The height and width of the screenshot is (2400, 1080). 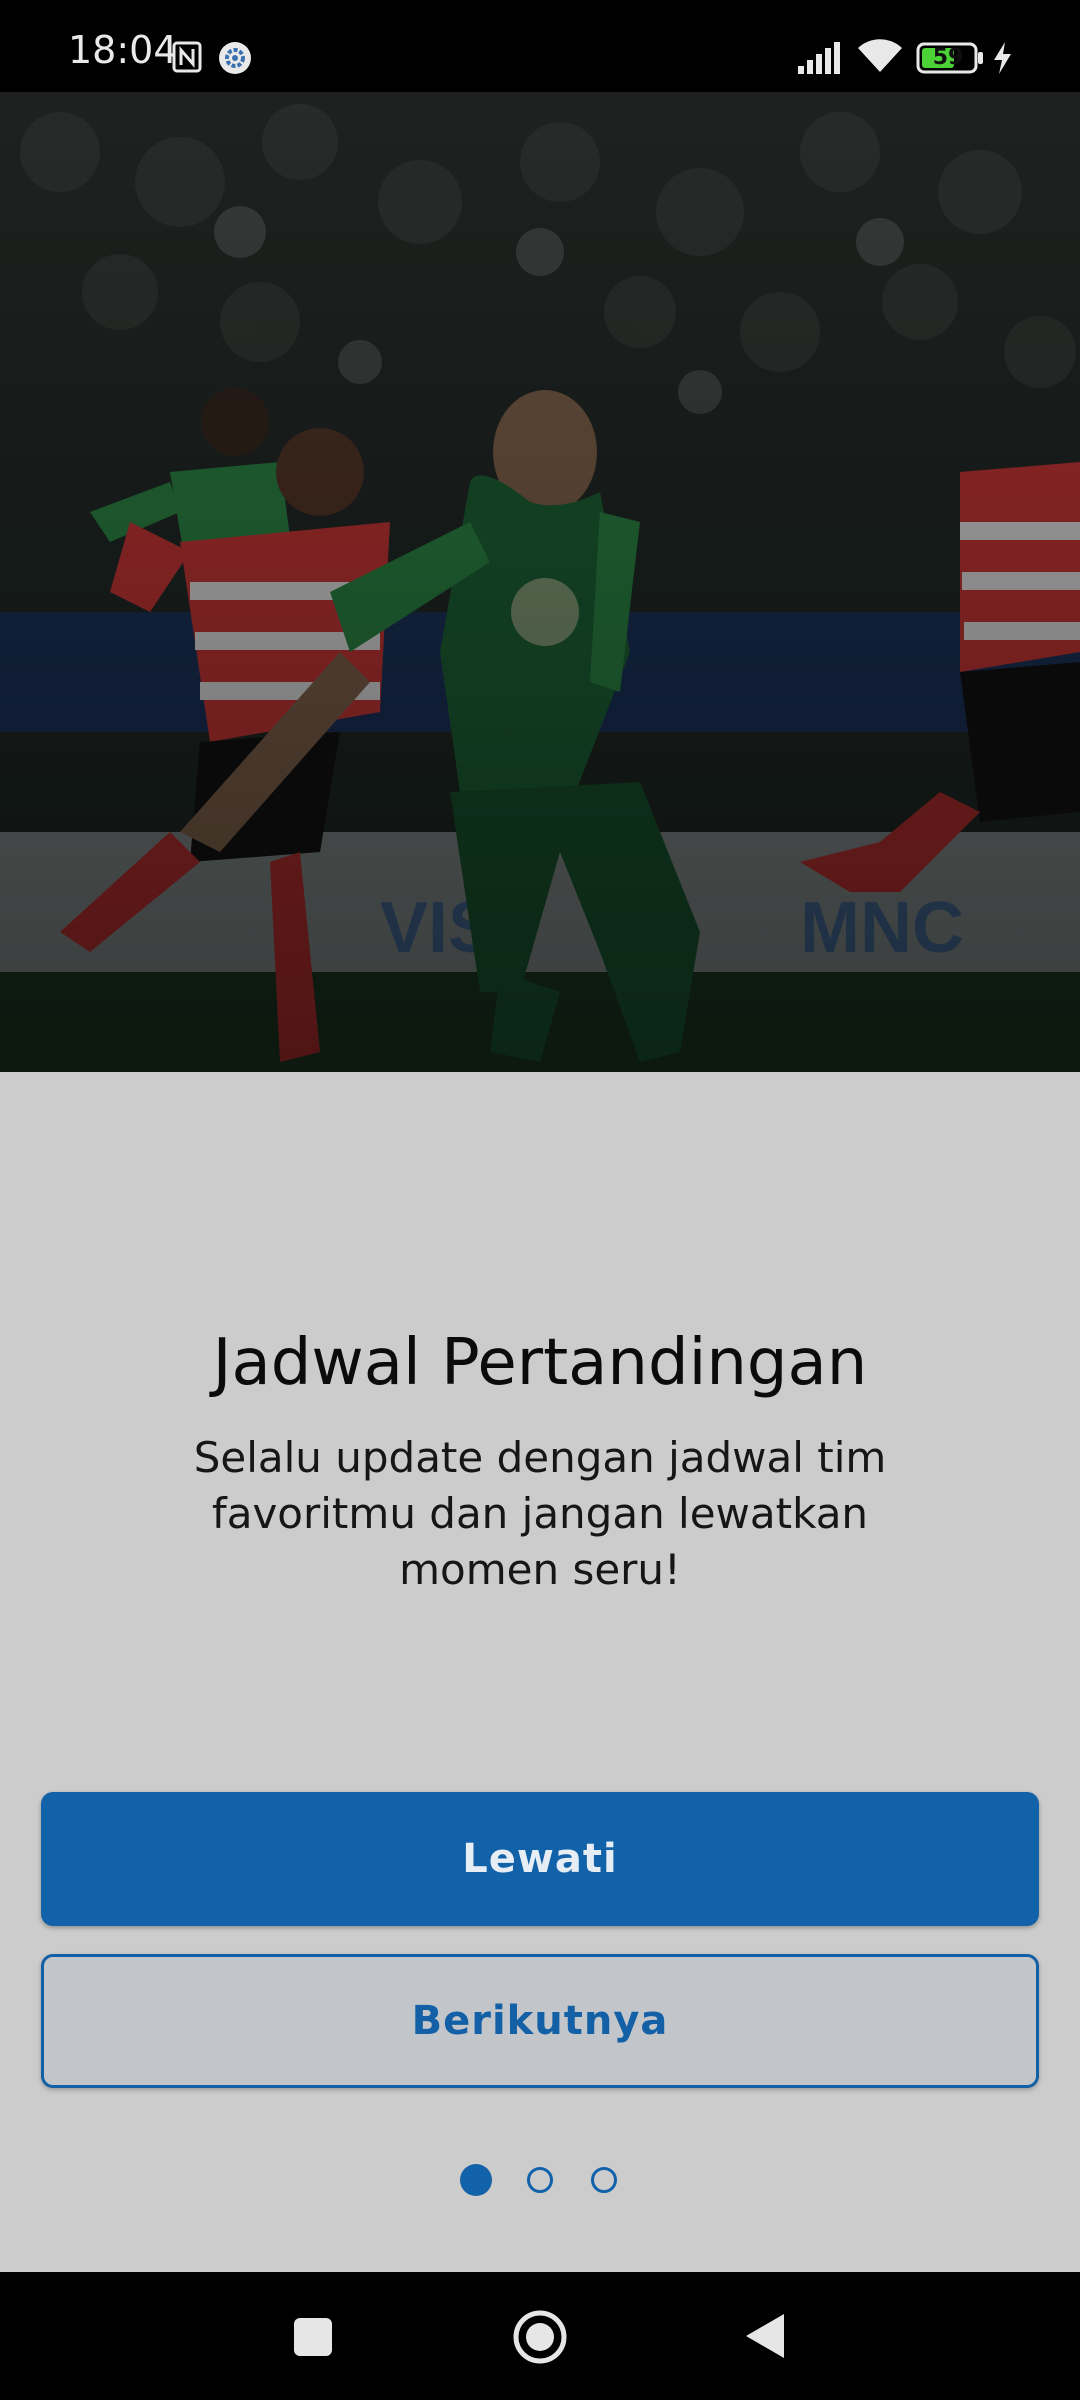 I want to click on recents-icon, so click(x=313, y=2337).